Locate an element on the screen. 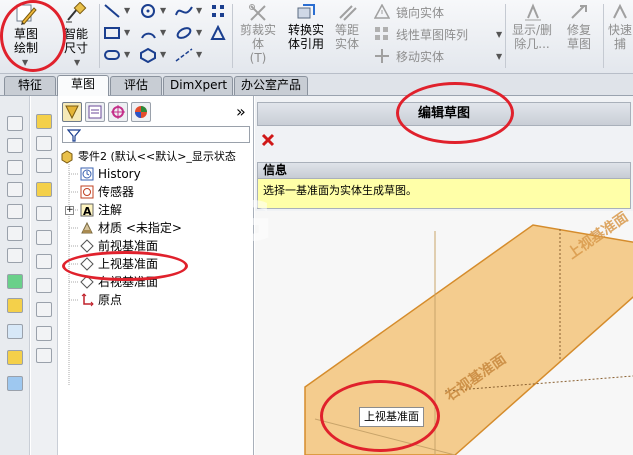 The height and width of the screenshot is (455, 633). material-icon is located at coordinates (87, 227).